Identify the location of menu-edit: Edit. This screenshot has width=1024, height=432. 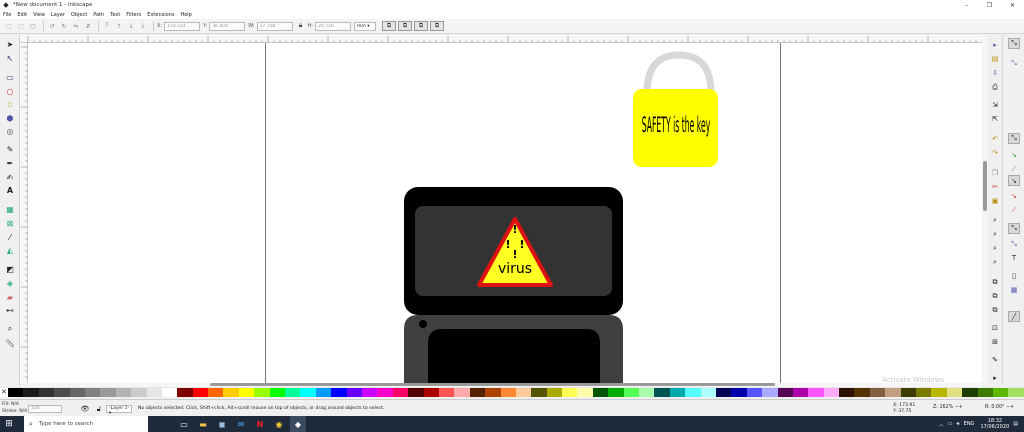
(22, 15).